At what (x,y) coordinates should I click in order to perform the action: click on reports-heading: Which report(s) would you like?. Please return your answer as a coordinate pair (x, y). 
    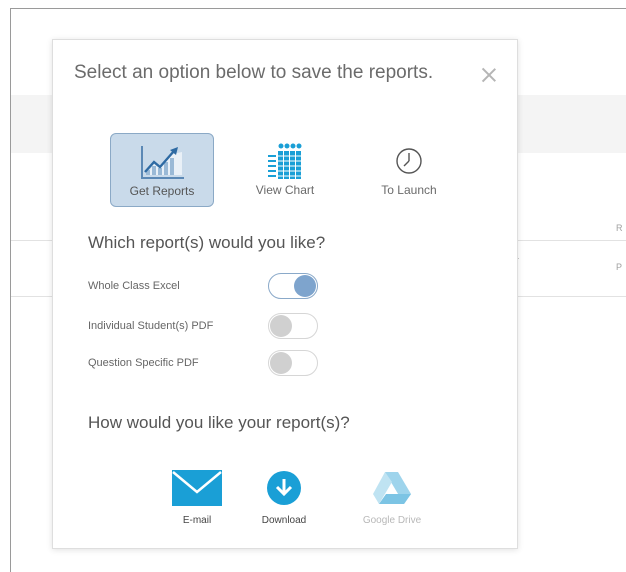
    Looking at the image, I should click on (207, 242).